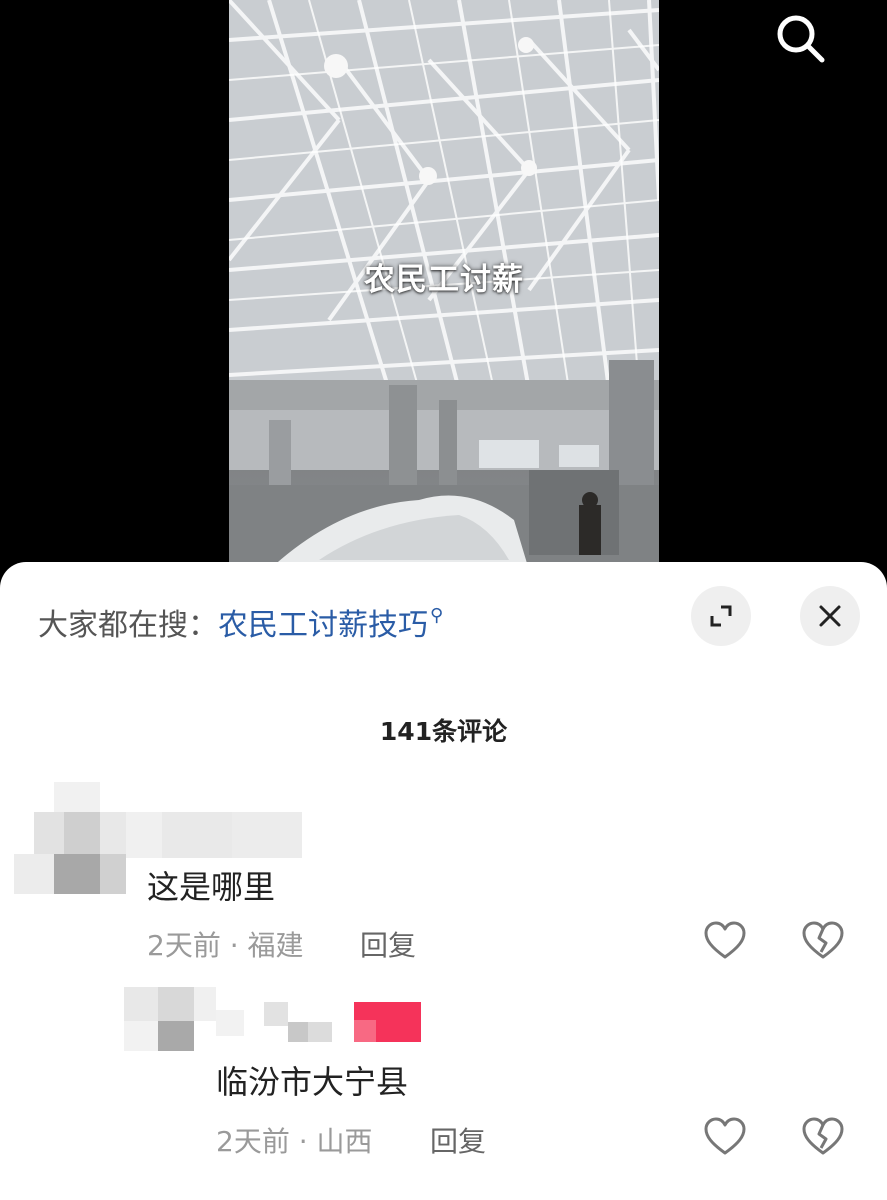  Describe the element at coordinates (294, 1141) in the screenshot. I see `comment-meta: 2天前 · 山西` at that location.